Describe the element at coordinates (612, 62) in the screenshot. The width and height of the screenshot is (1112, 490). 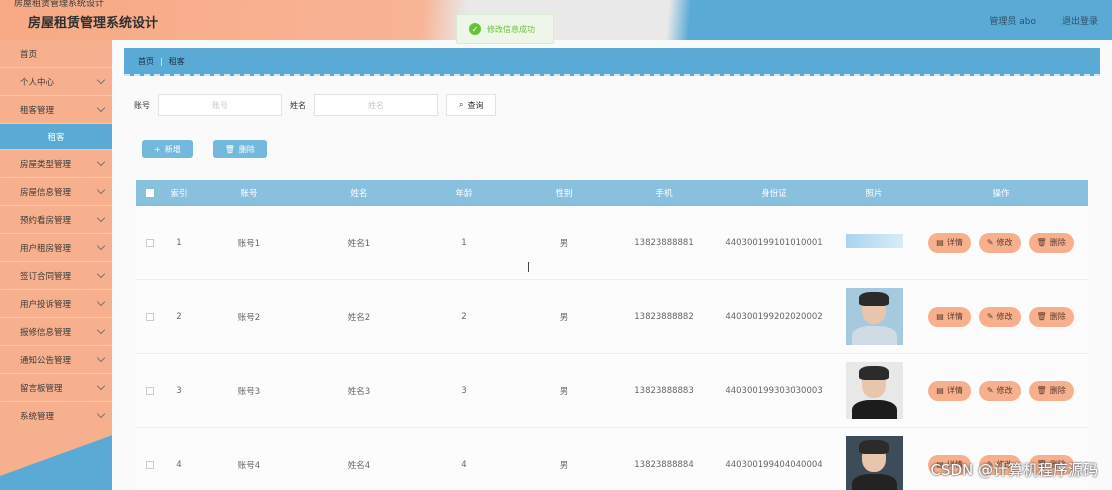
I see `breadcrumb: 首页 | 租客` at that location.